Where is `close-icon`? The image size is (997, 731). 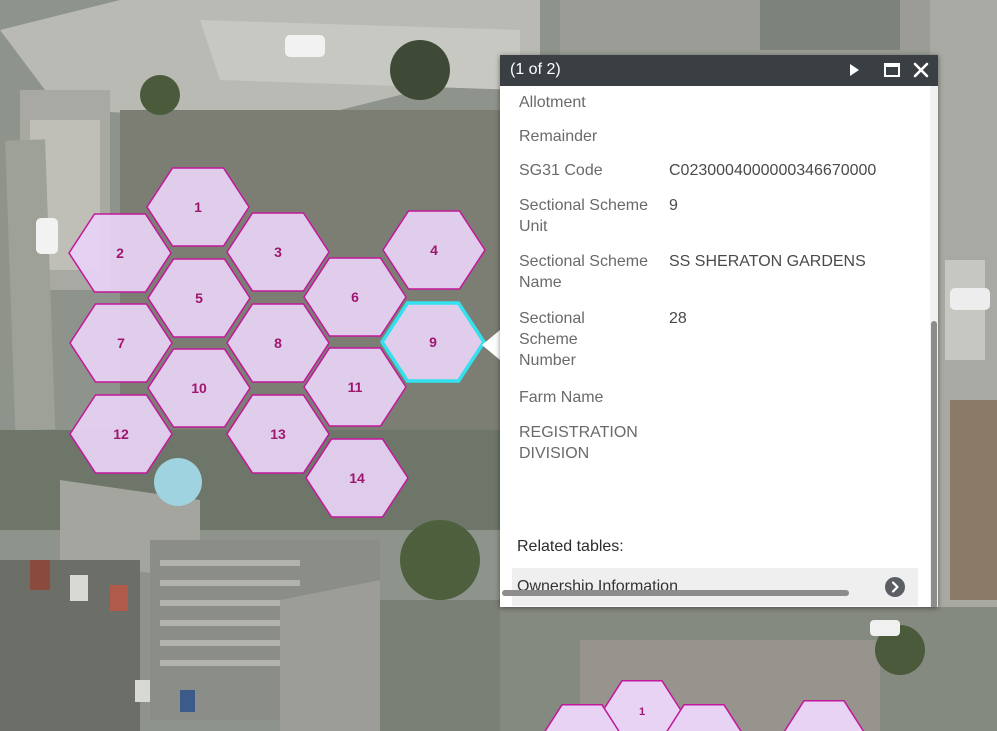
close-icon is located at coordinates (921, 70).